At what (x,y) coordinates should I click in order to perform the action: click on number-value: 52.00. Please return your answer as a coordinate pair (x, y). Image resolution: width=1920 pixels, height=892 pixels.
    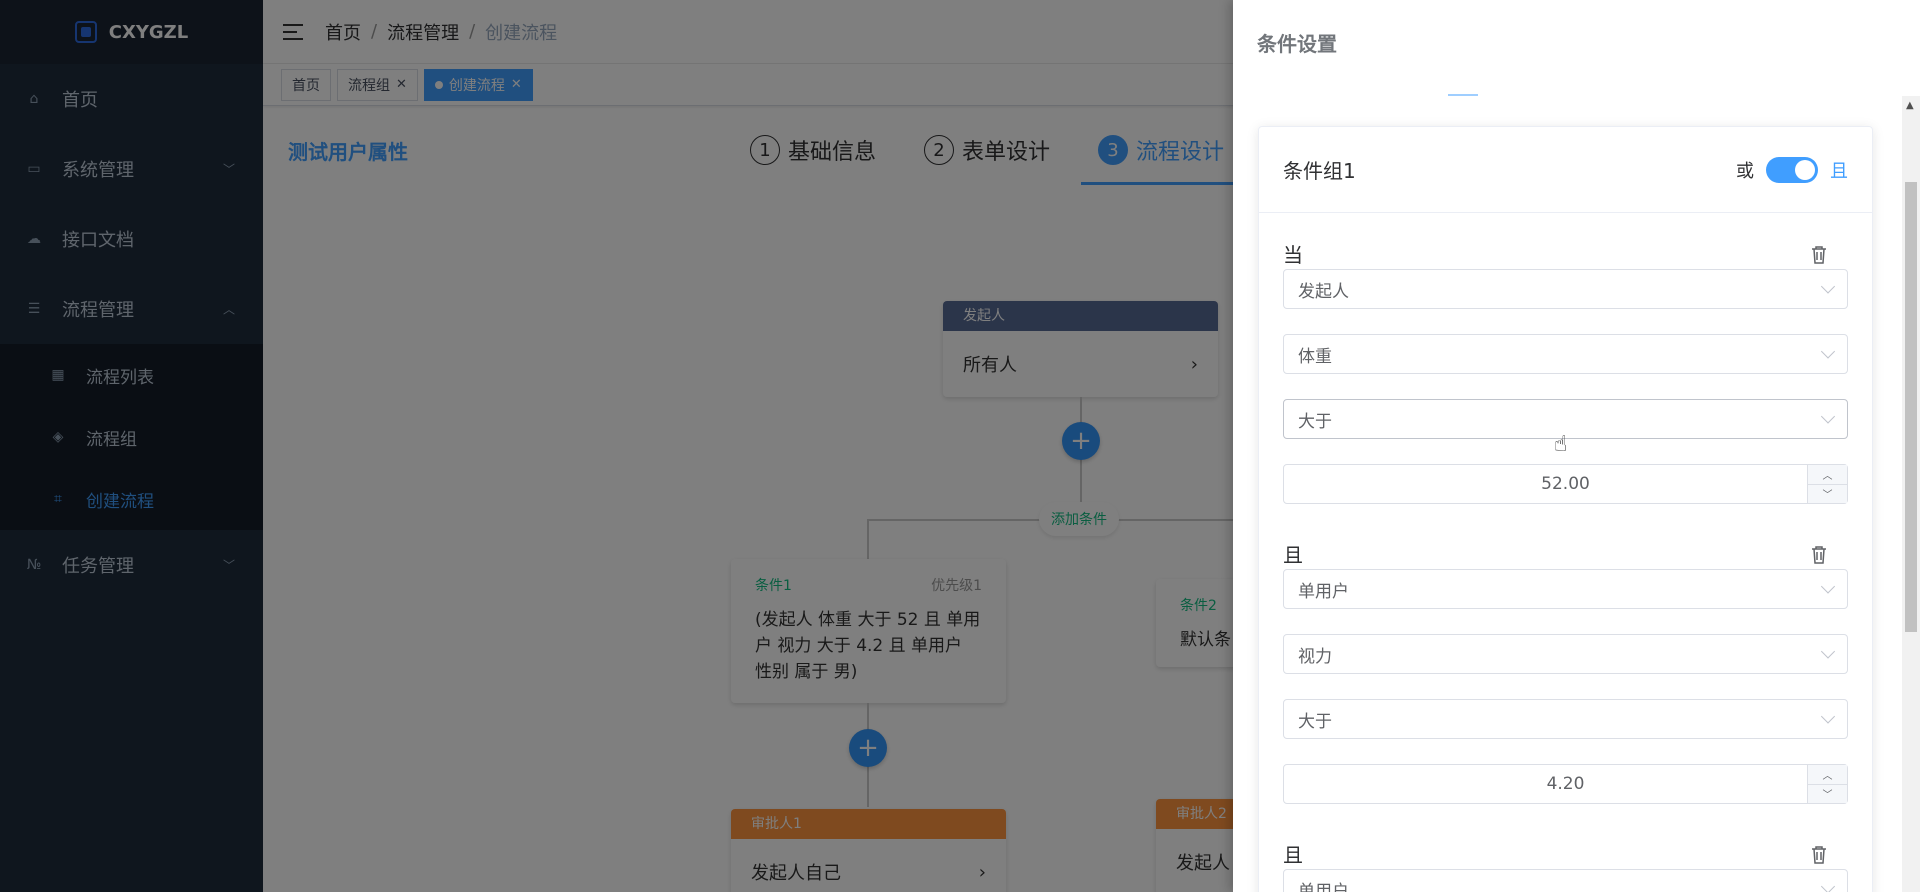
    Looking at the image, I should click on (1565, 484).